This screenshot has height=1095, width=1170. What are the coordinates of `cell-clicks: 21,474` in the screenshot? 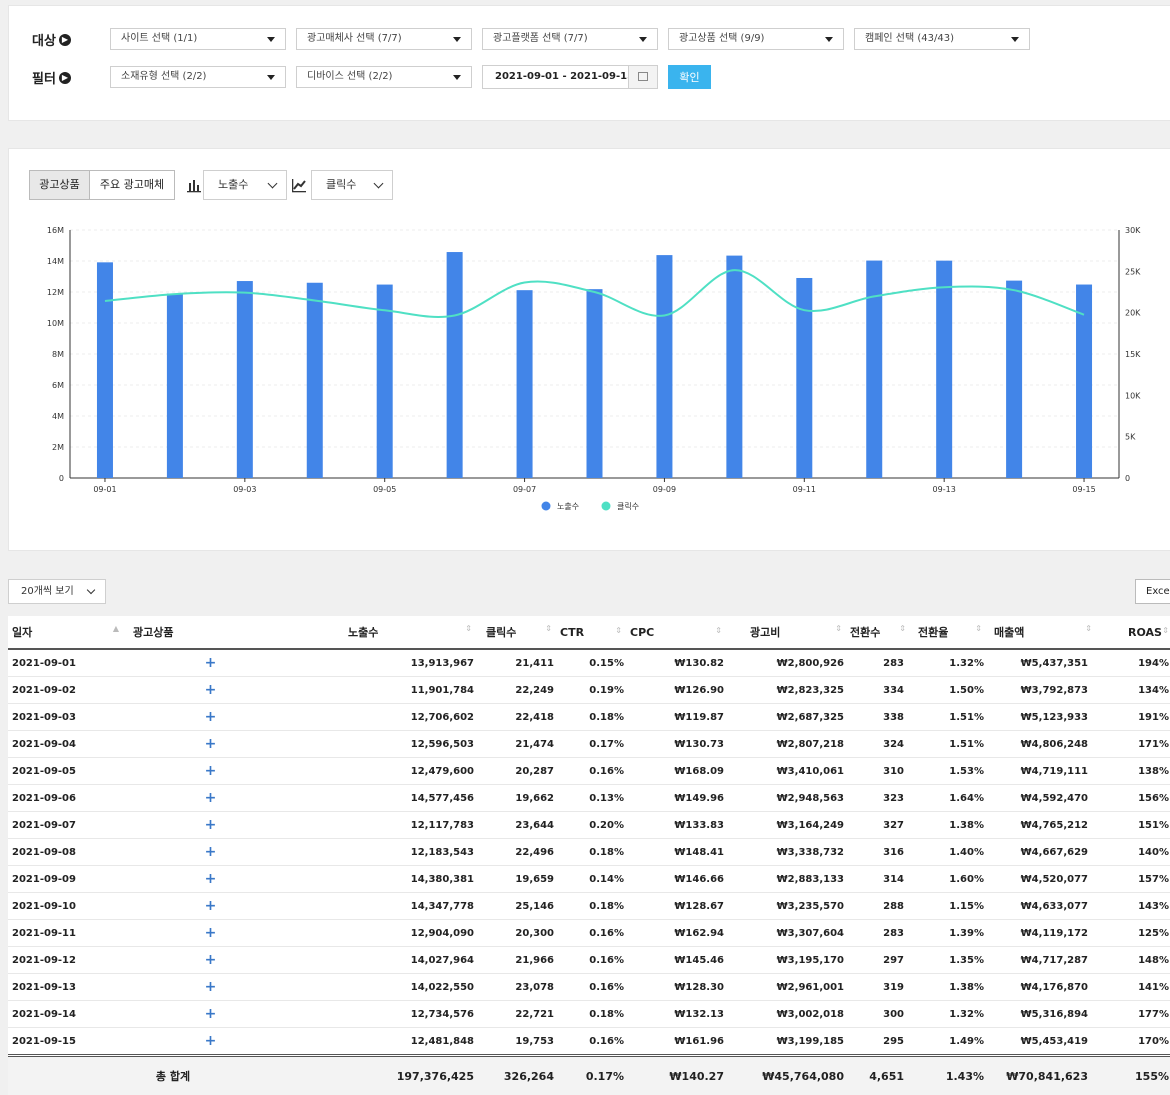 It's located at (518, 744).